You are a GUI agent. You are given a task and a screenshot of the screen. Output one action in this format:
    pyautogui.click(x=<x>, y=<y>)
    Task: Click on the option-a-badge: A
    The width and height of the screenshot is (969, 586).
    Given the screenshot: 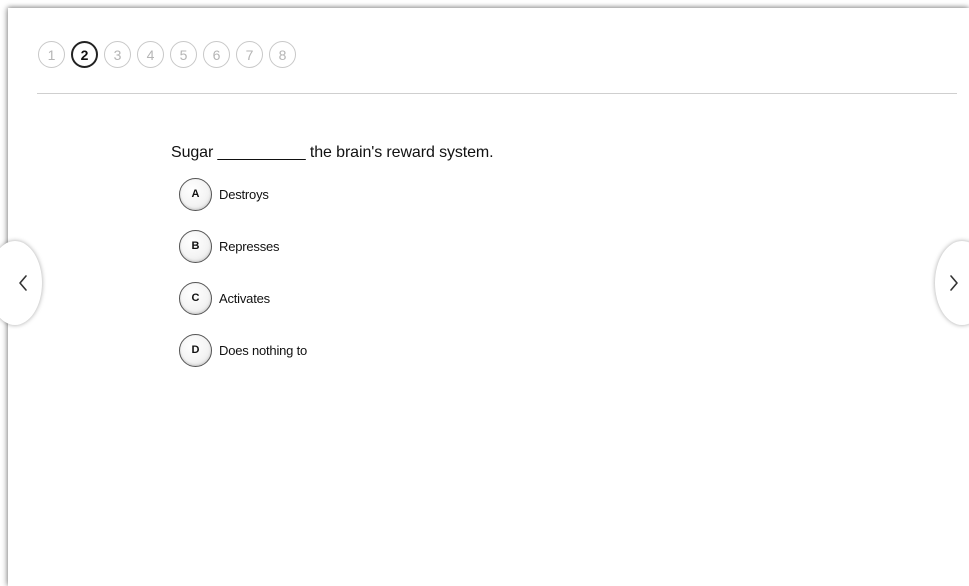 What is the action you would take?
    pyautogui.click(x=195, y=194)
    